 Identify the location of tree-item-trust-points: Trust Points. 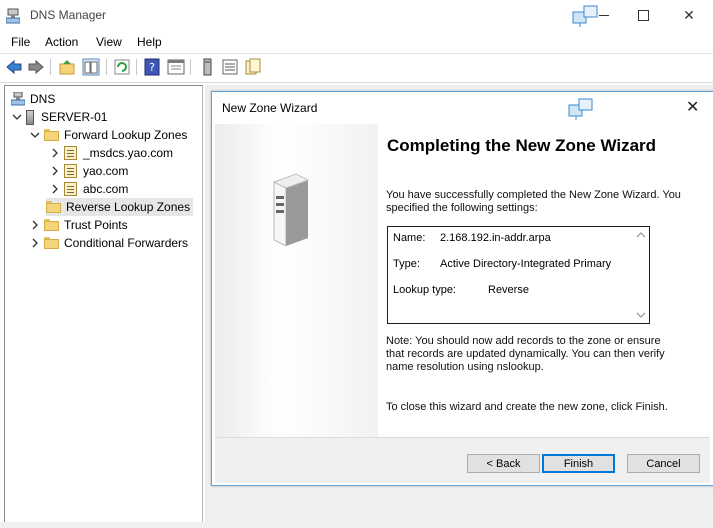
(79, 225).